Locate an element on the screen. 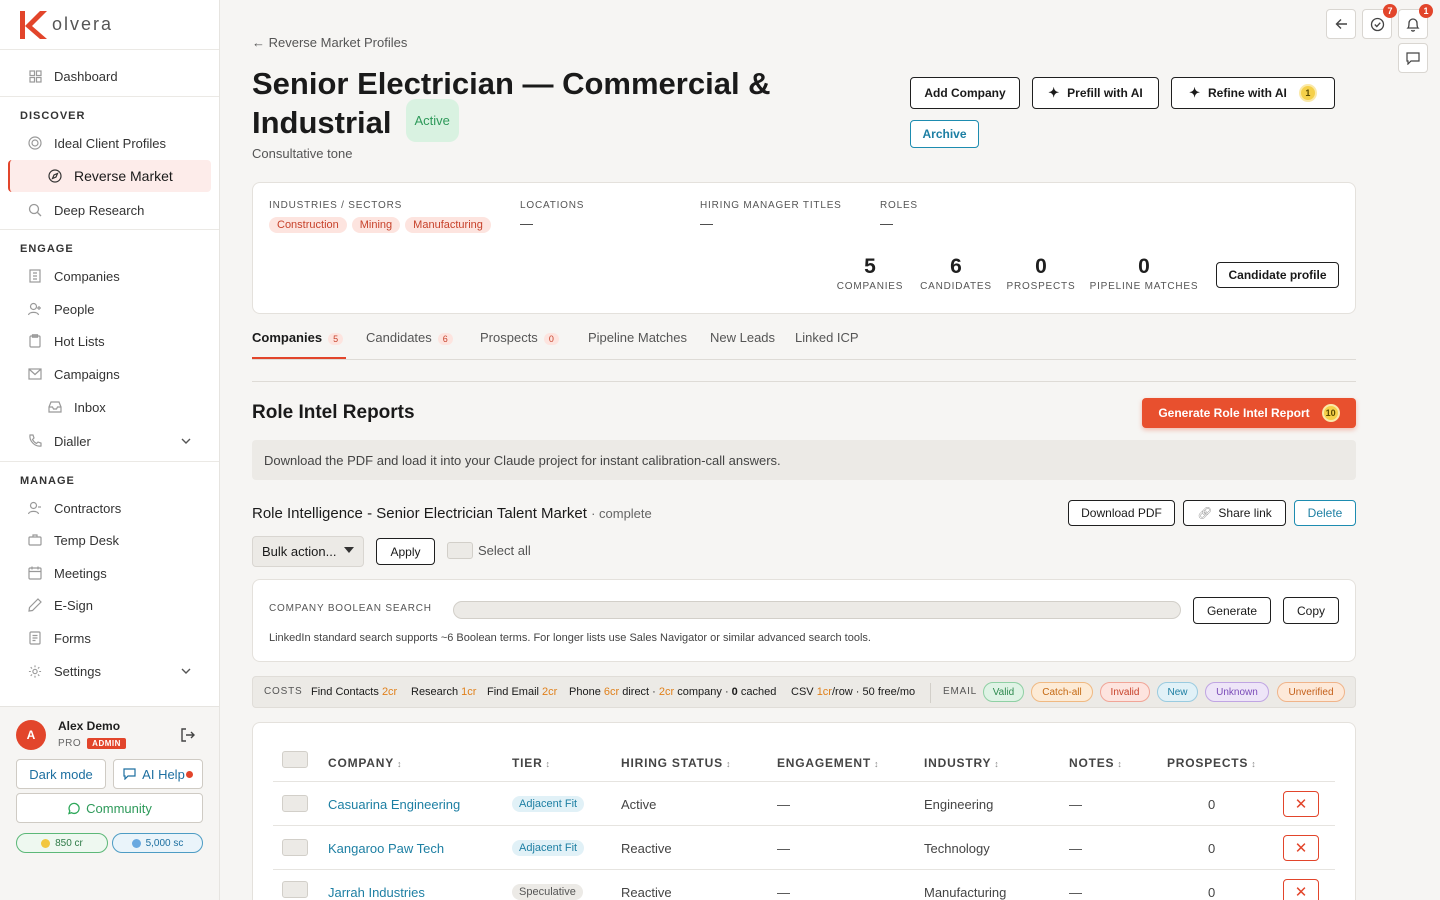  sidebar-item-forms: Forms is located at coordinates (109, 638).